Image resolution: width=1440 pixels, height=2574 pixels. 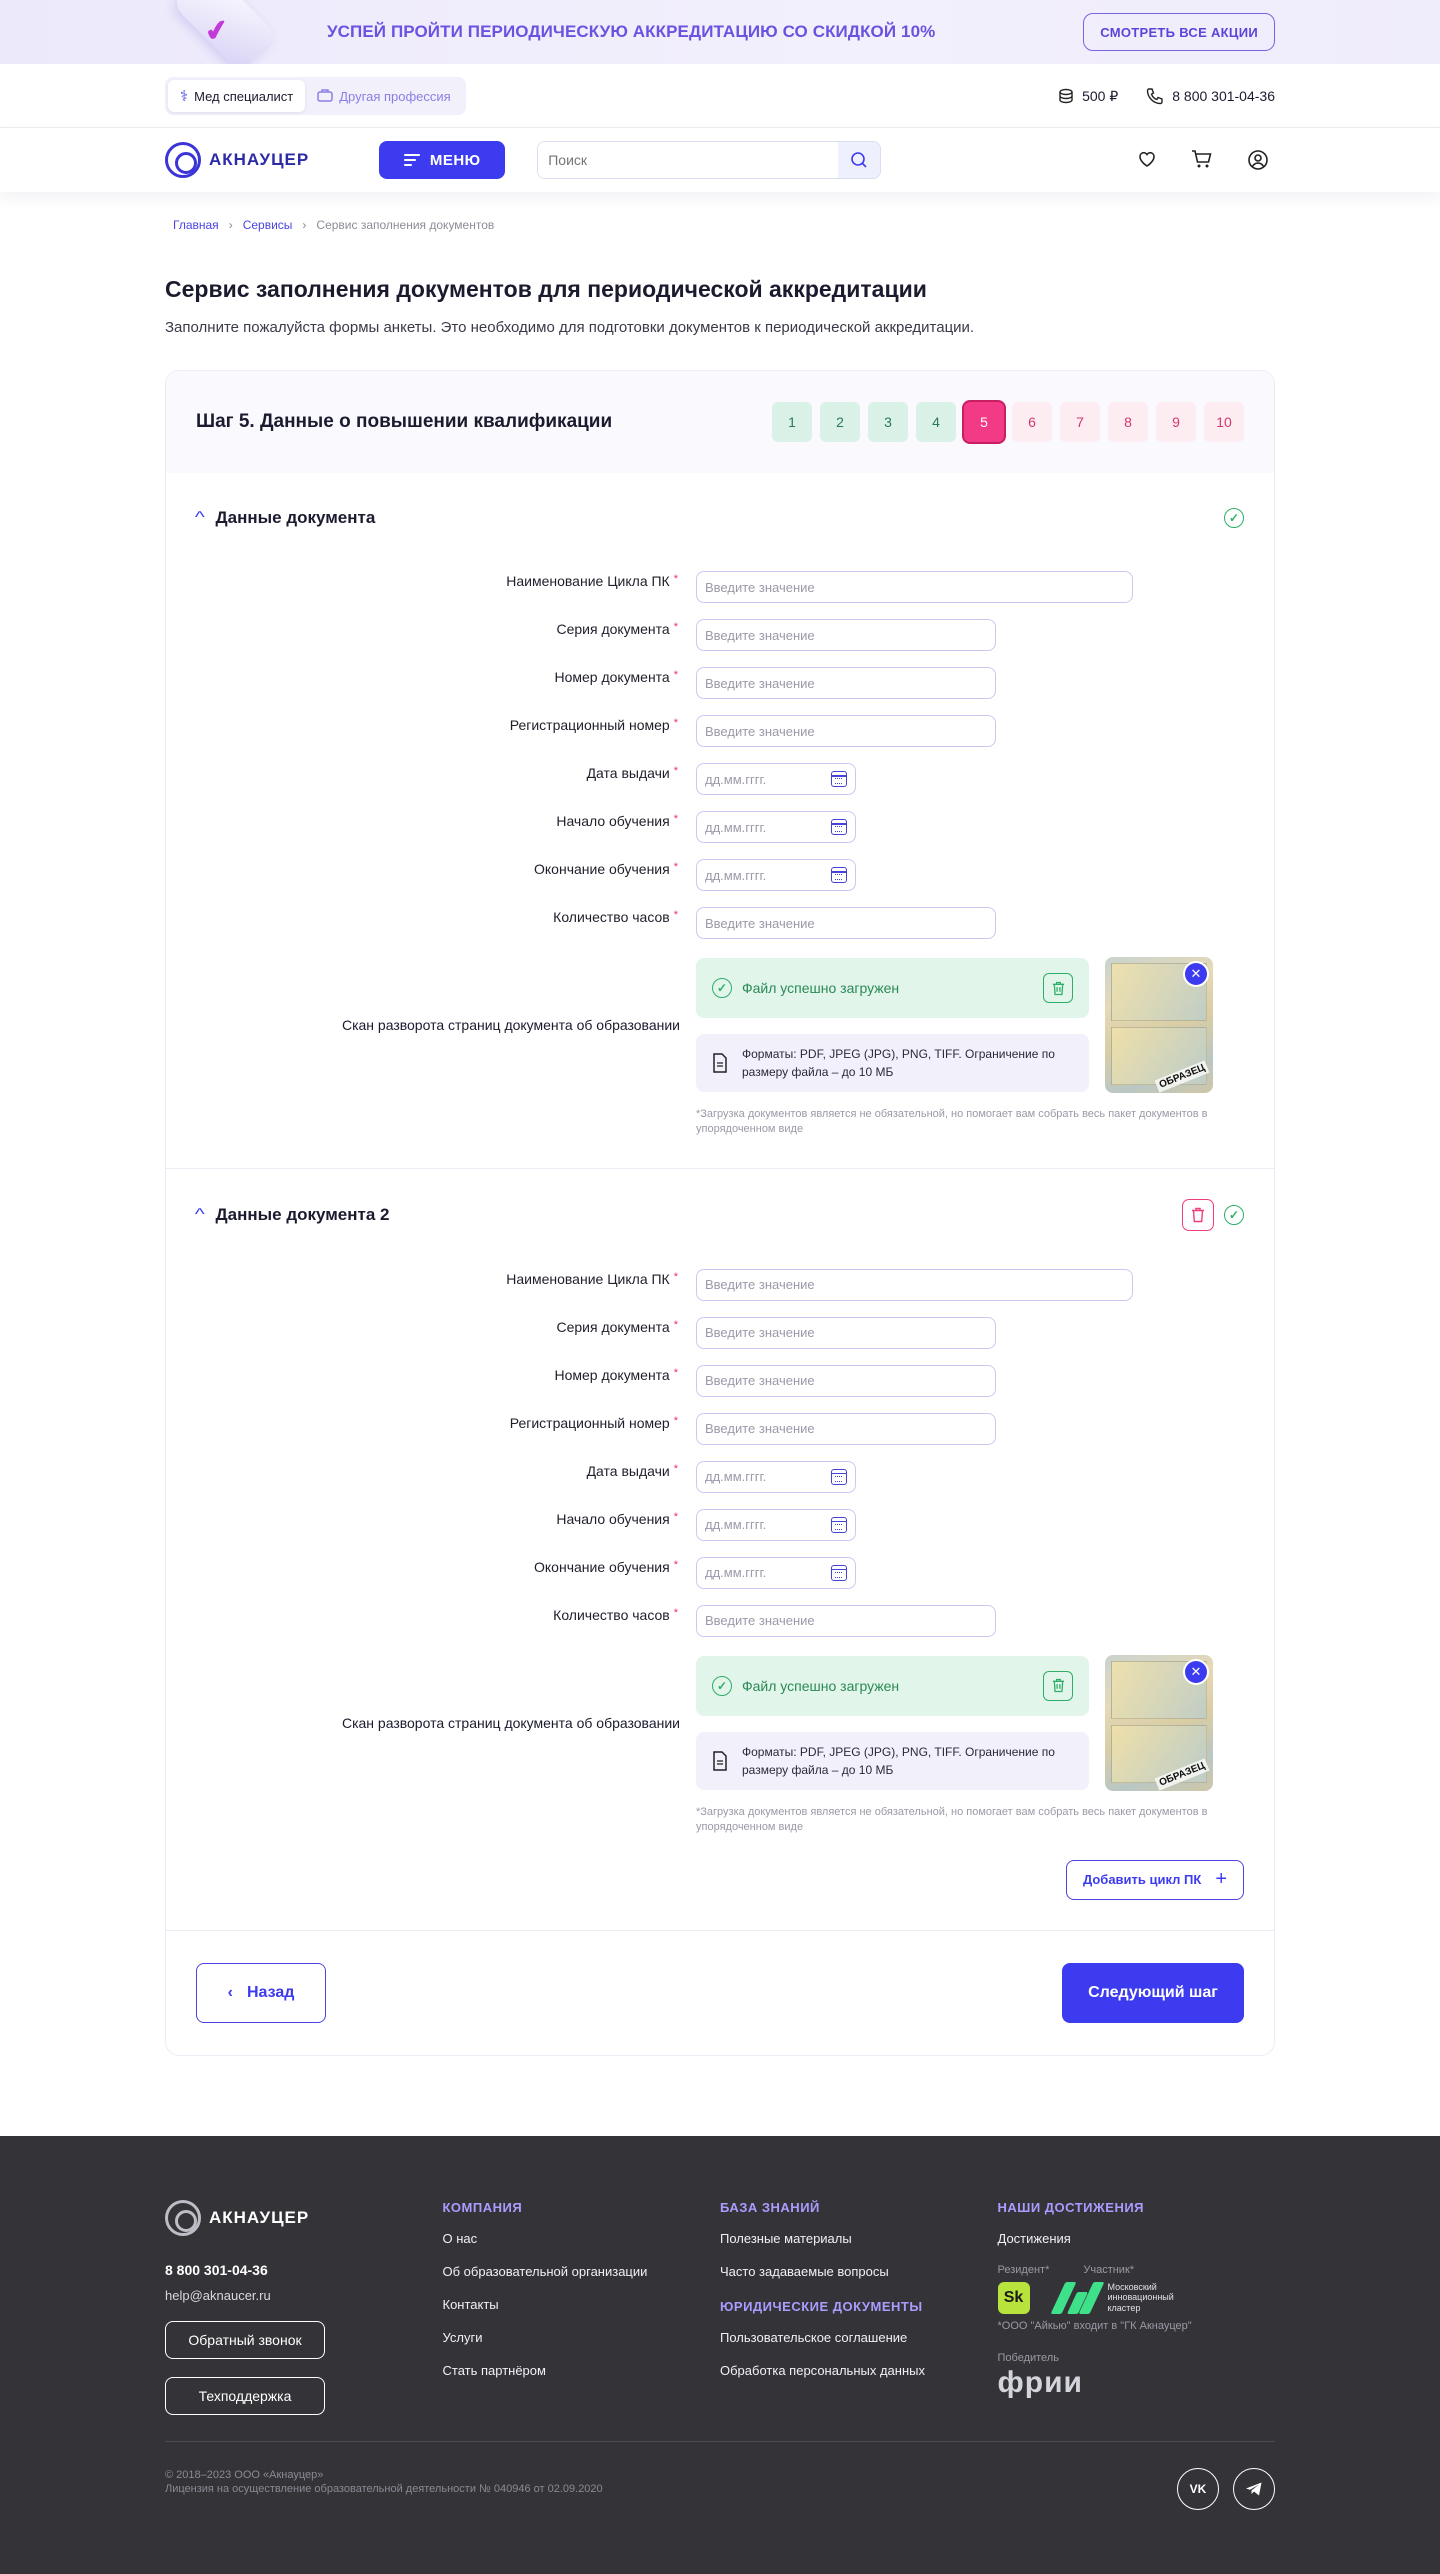 I want to click on form-row-cycle: Наименование Цикла ПК * Введите значение, so click(x=720, y=587).